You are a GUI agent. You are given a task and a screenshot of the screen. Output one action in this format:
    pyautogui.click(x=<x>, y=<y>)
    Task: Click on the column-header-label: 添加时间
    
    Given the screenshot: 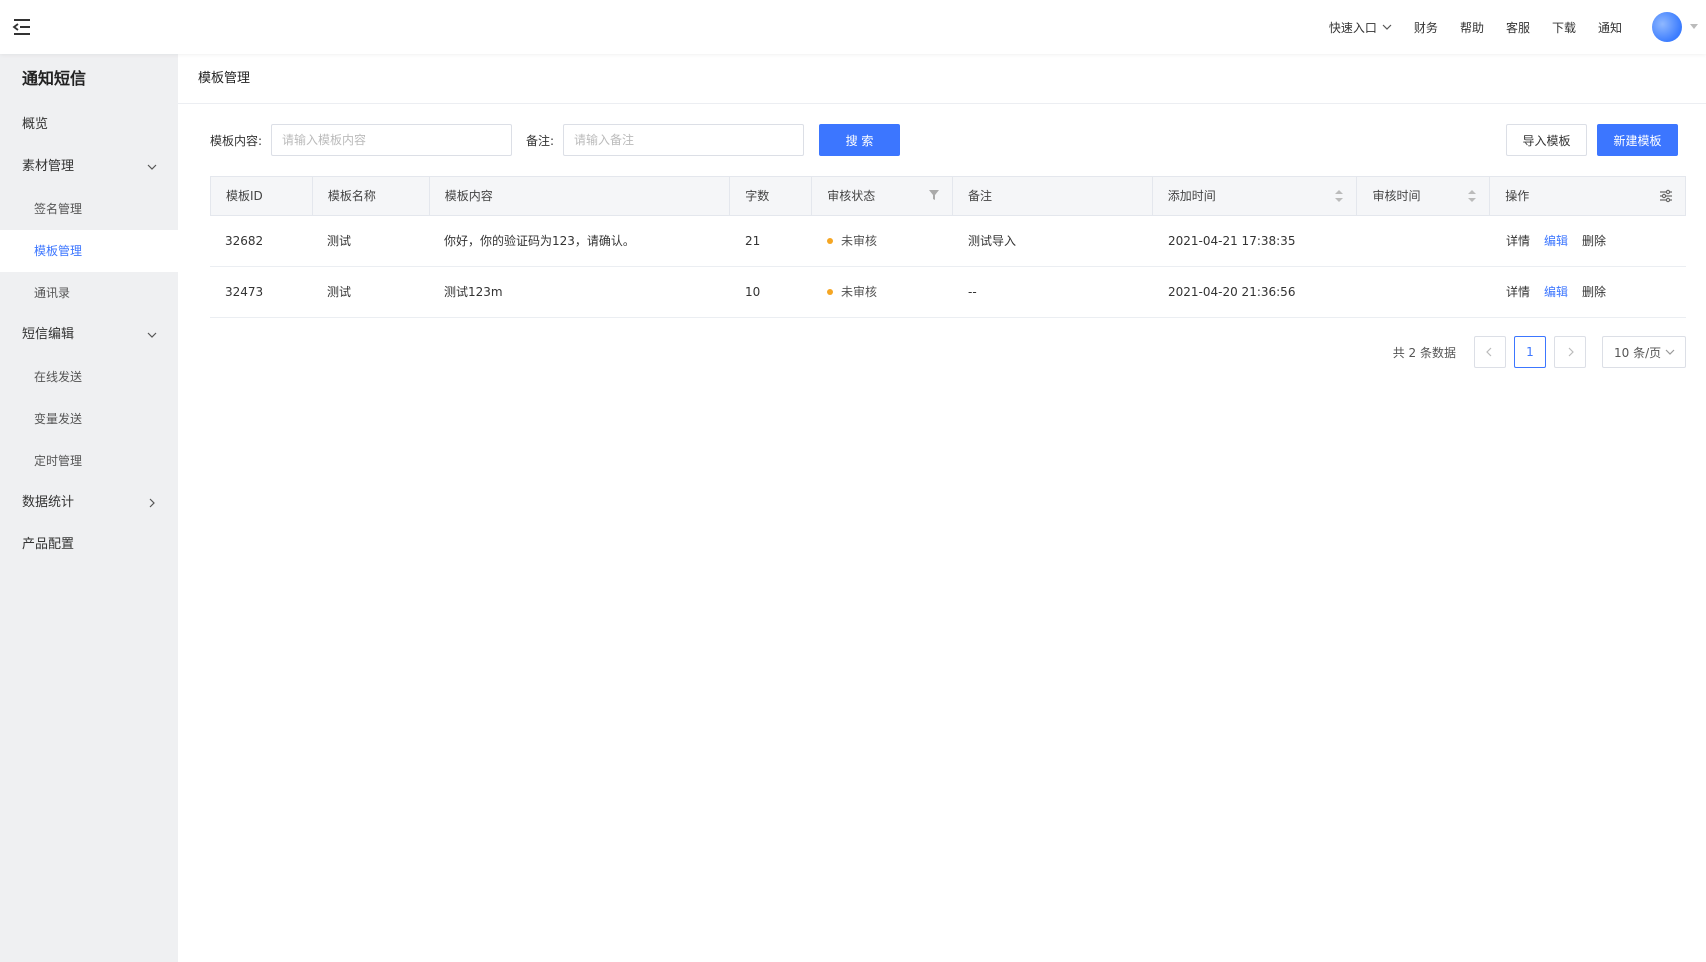 What is the action you would take?
    pyautogui.click(x=1191, y=196)
    